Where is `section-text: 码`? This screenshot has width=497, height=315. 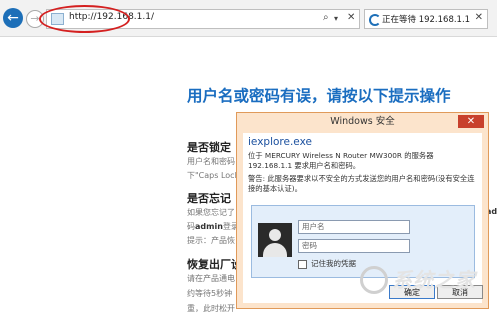
section-text: 码 is located at coordinates (191, 226).